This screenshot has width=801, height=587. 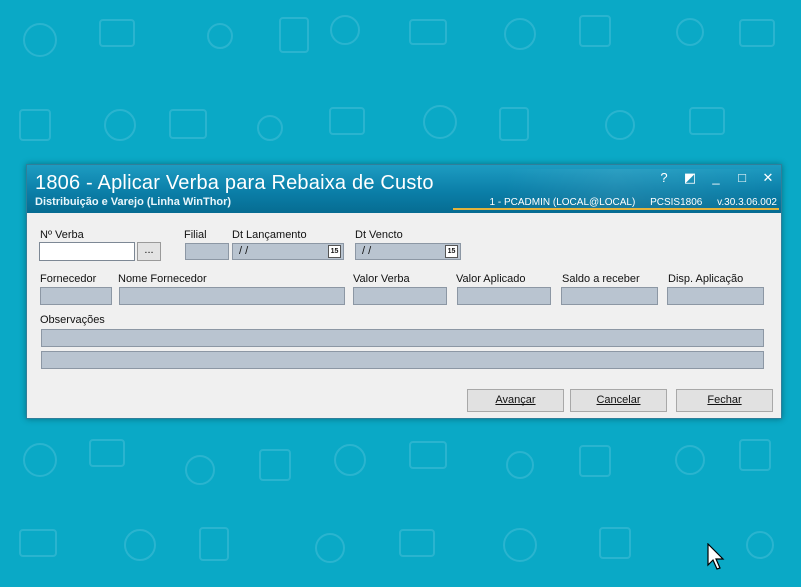 What do you see at coordinates (515, 400) in the screenshot?
I see `avancar-button: Avançar` at bounding box center [515, 400].